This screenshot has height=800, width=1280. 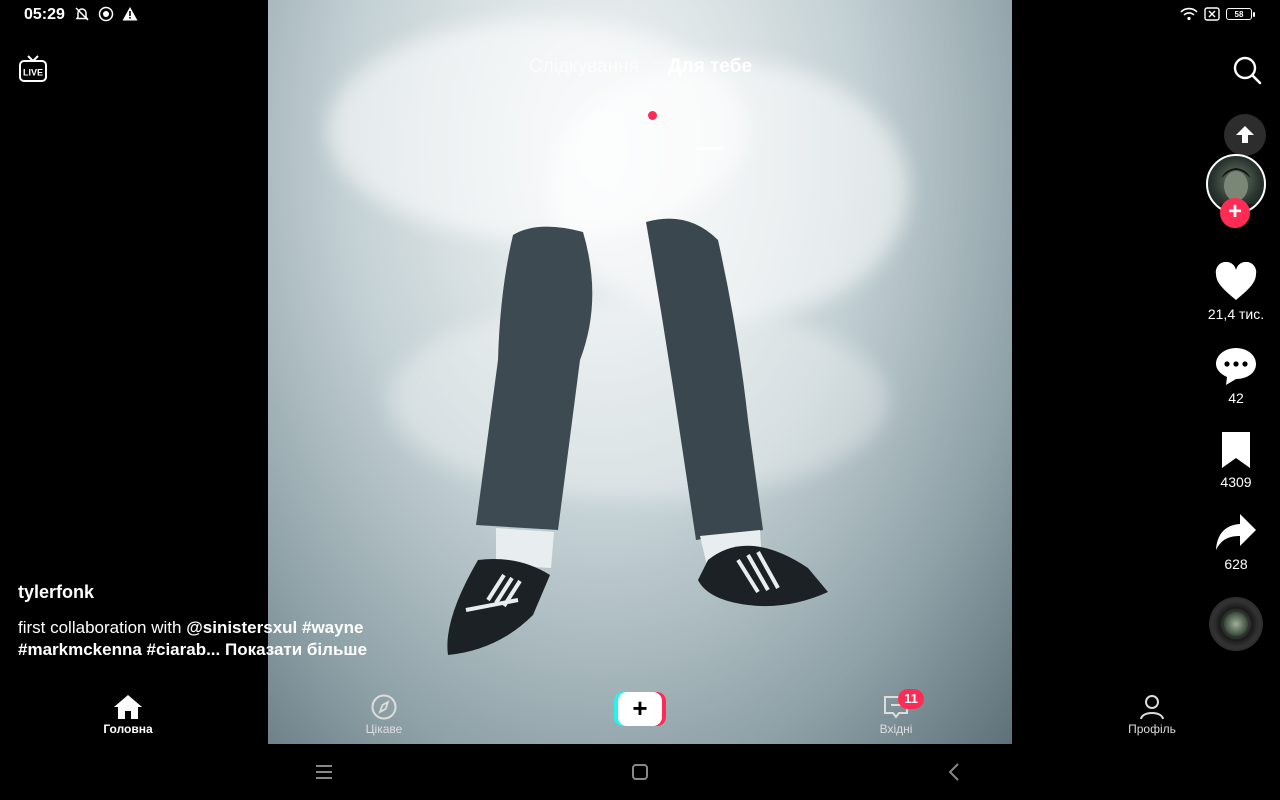 I want to click on home-square-icon, so click(x=640, y=772).